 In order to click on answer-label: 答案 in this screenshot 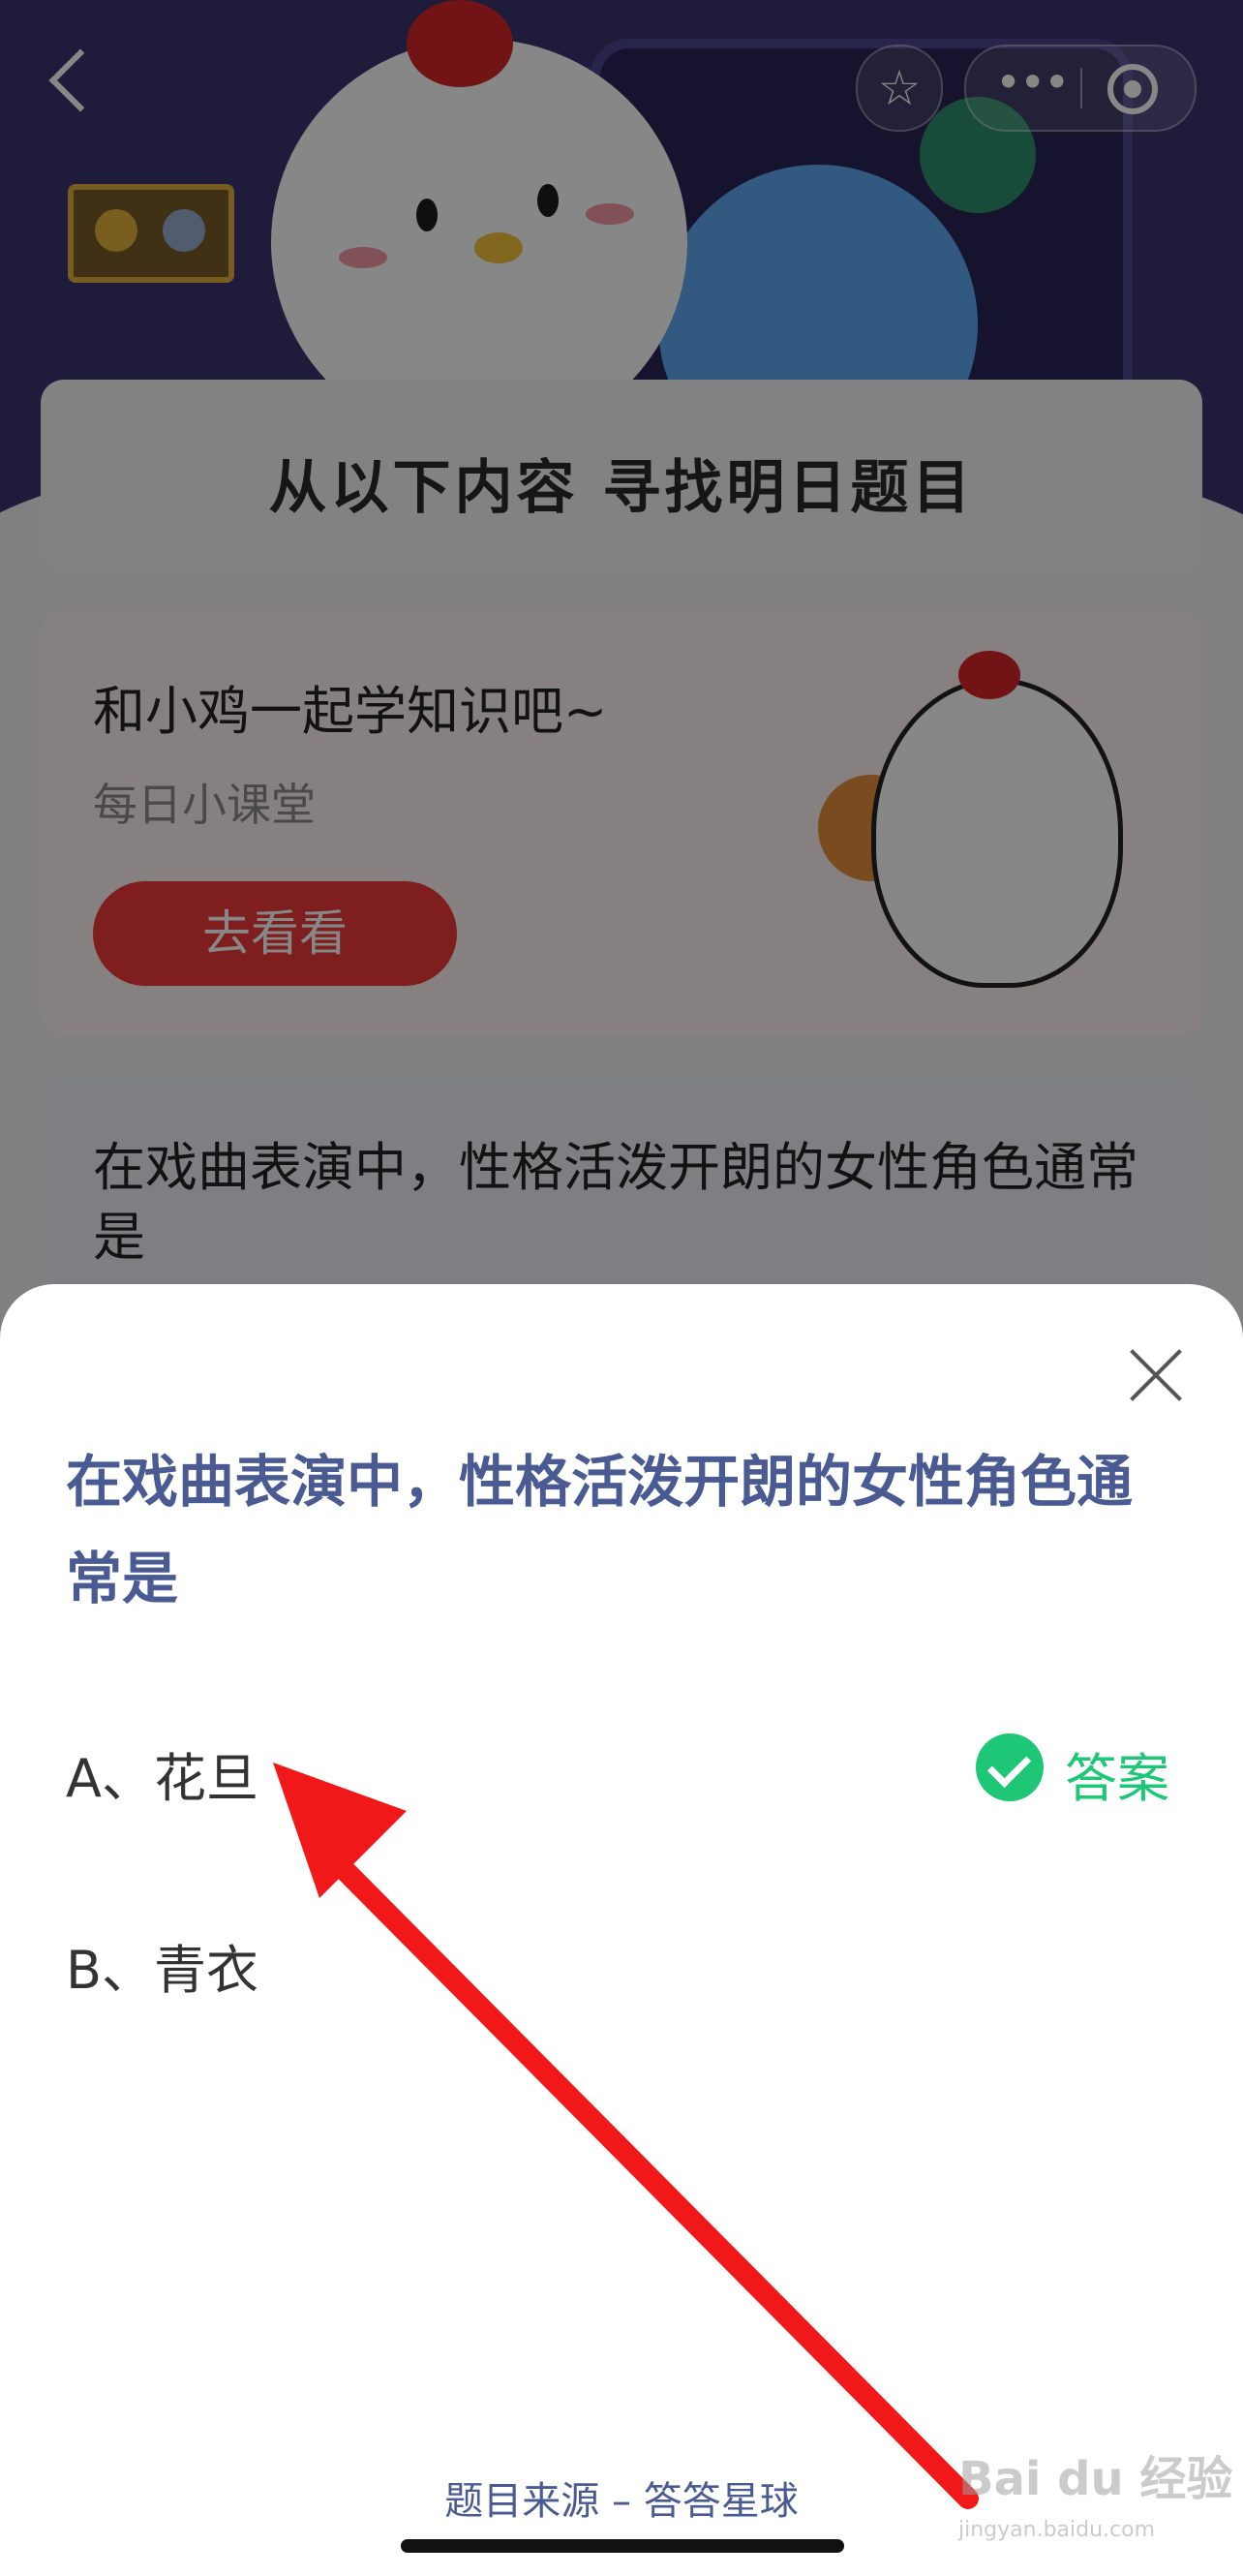, I will do `click(1117, 1778)`.